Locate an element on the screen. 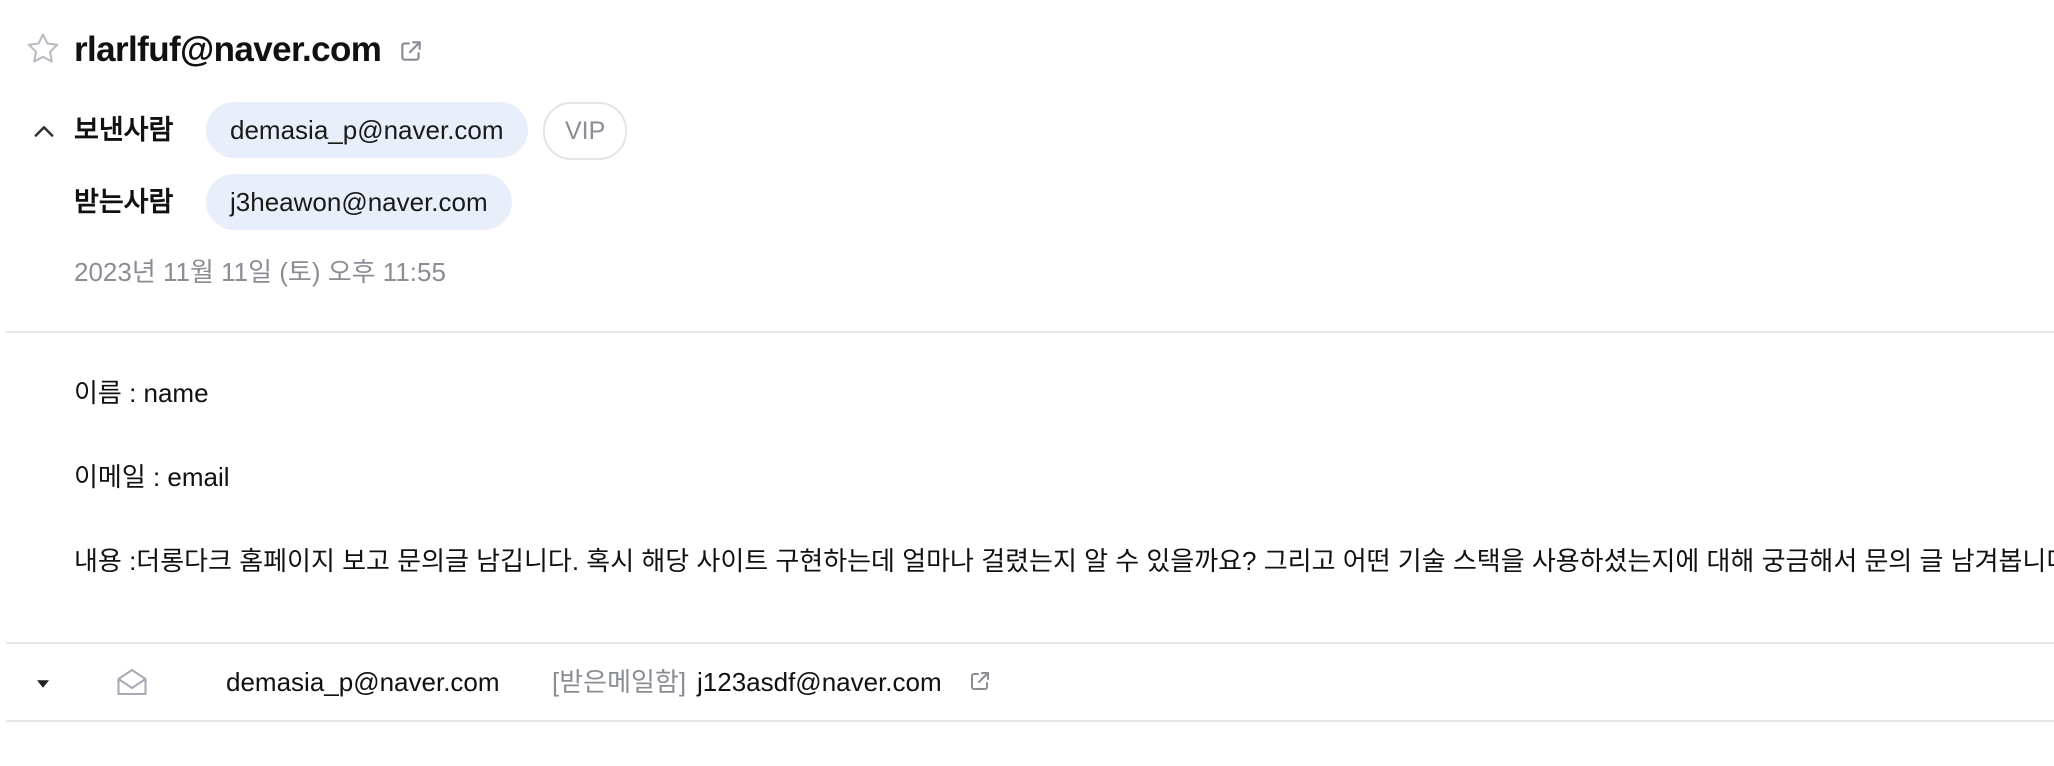  caret-down-icon is located at coordinates (43, 684).